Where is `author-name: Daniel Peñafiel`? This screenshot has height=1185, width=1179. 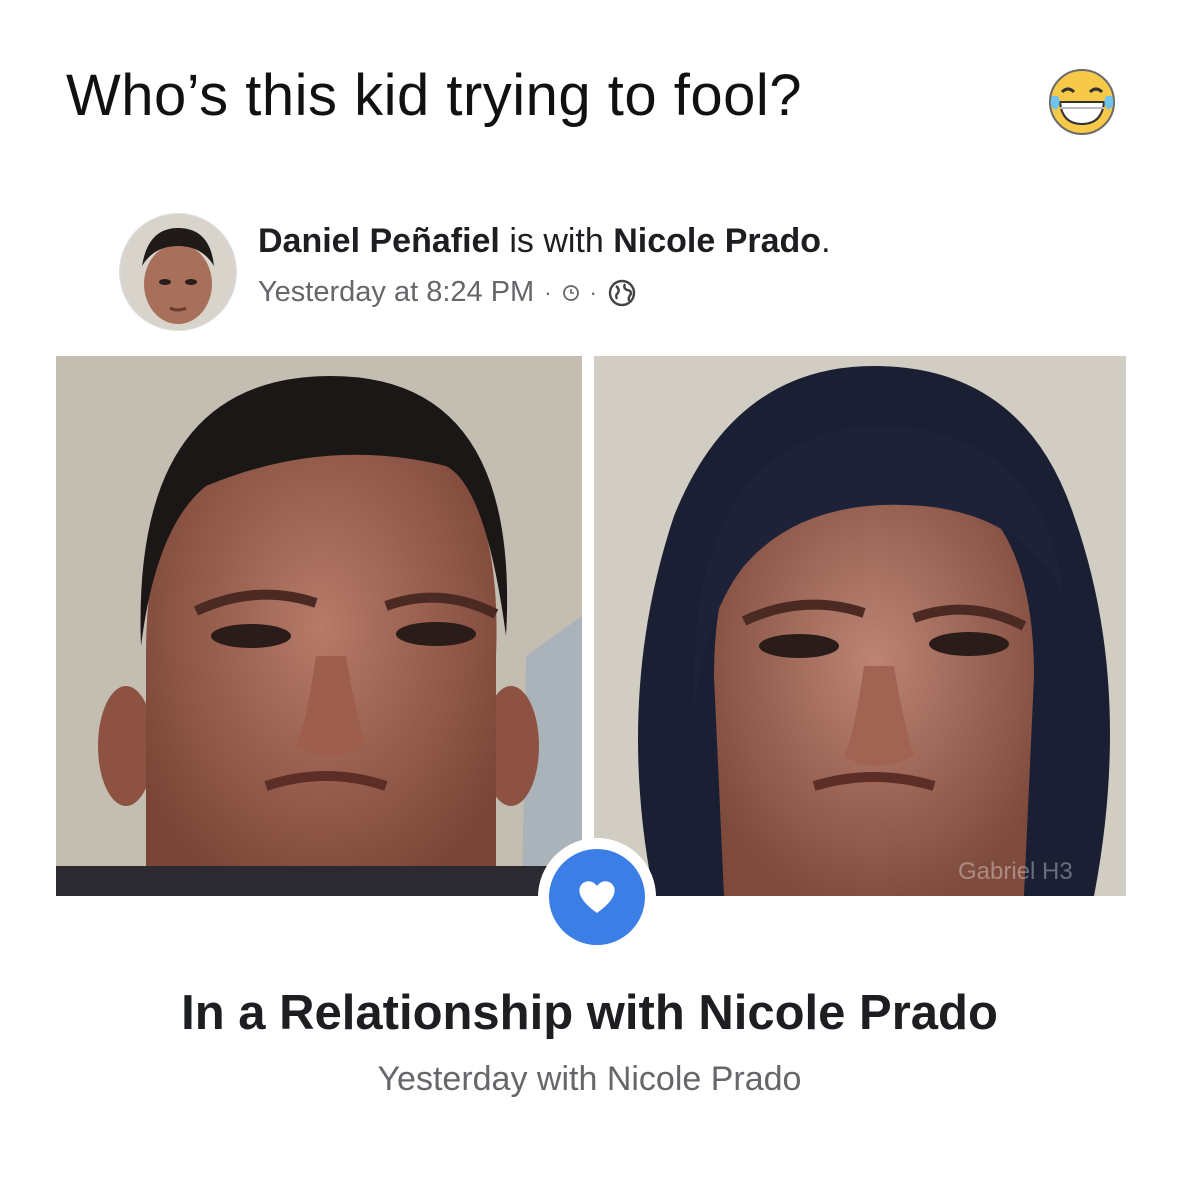
author-name: Daniel Peñafiel is located at coordinates (379, 241).